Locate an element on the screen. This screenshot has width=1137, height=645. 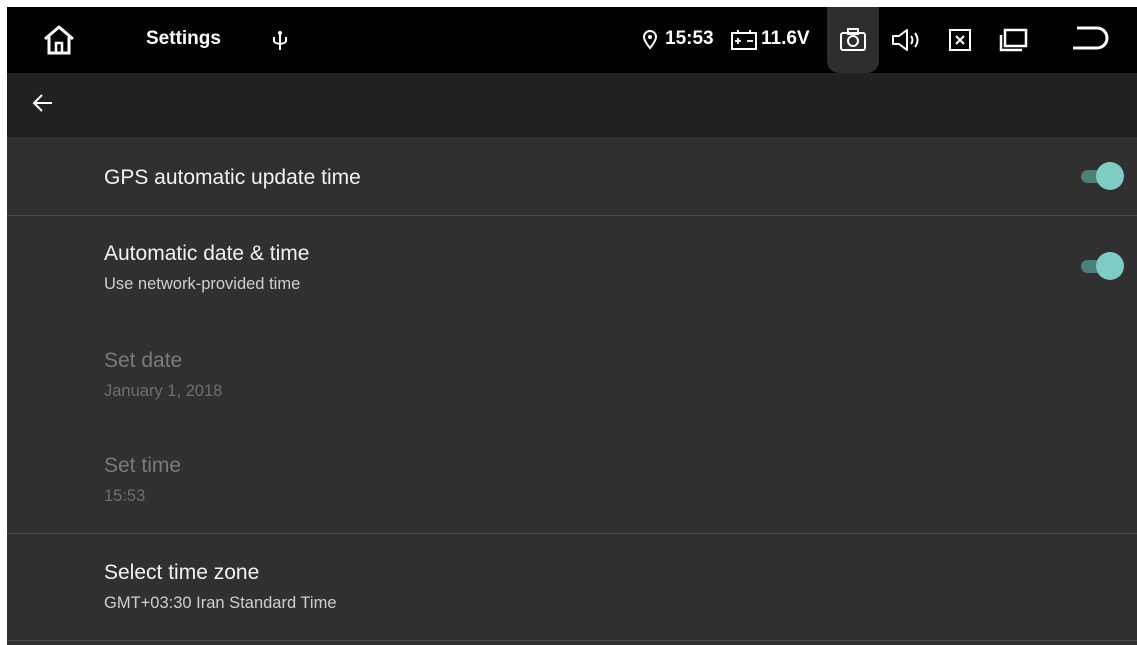
screenshot-button is located at coordinates (853, 40).